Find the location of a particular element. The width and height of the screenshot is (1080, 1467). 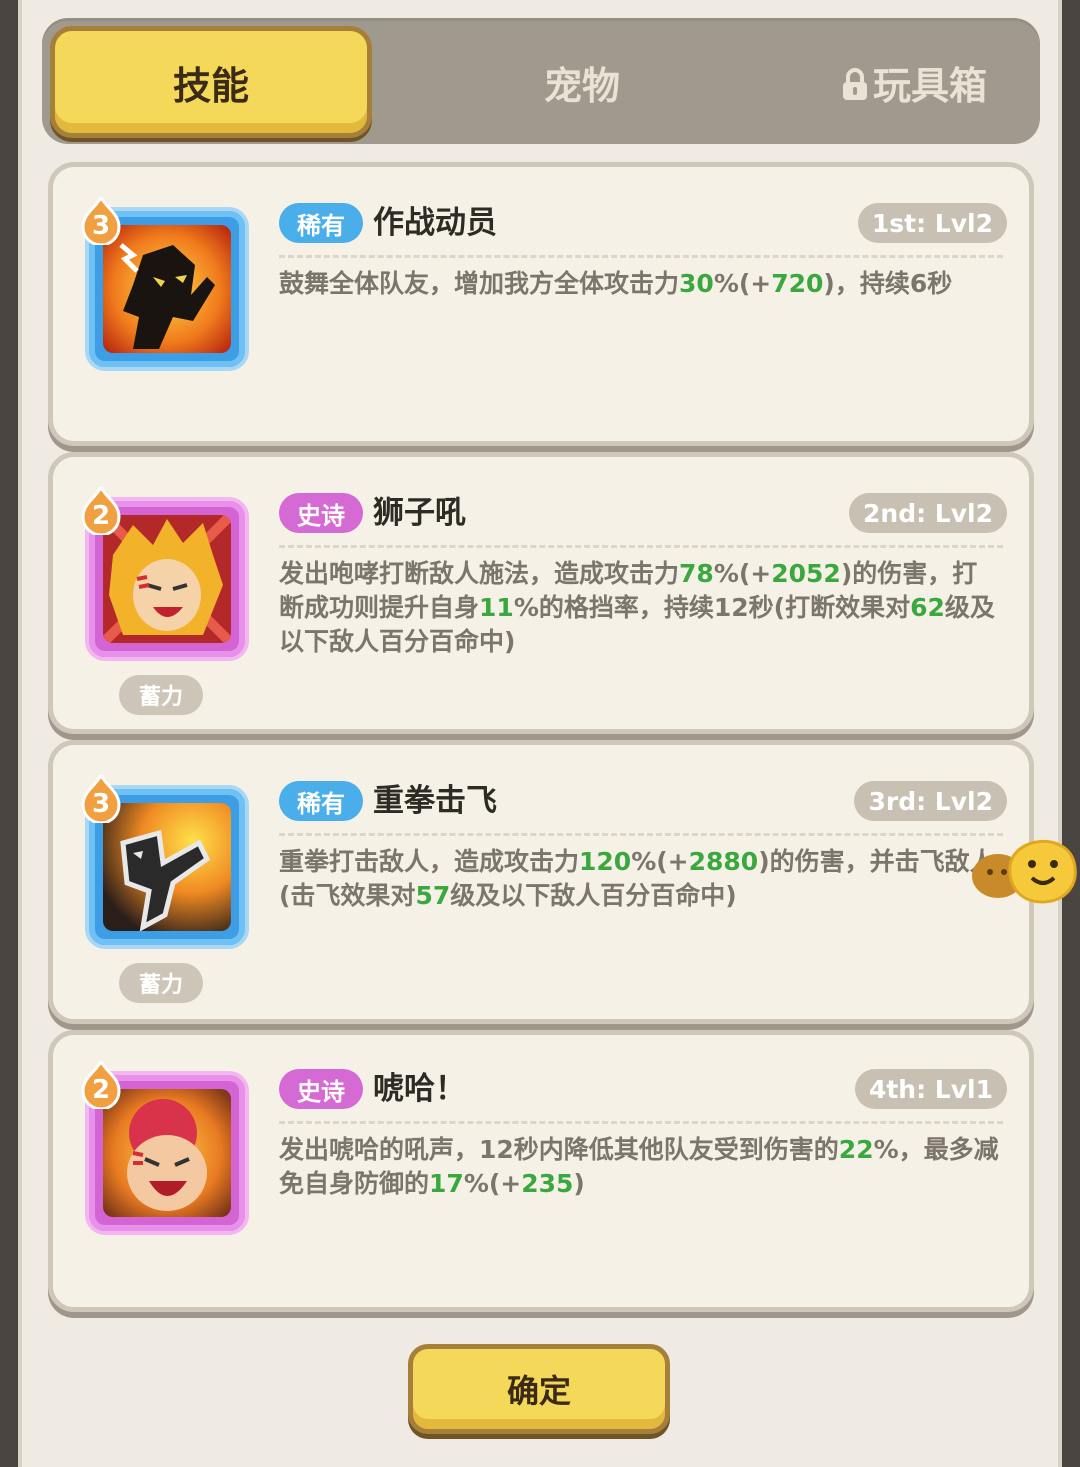

description-text: 重拳打击敌人，造成攻击力 is located at coordinates (429, 861).